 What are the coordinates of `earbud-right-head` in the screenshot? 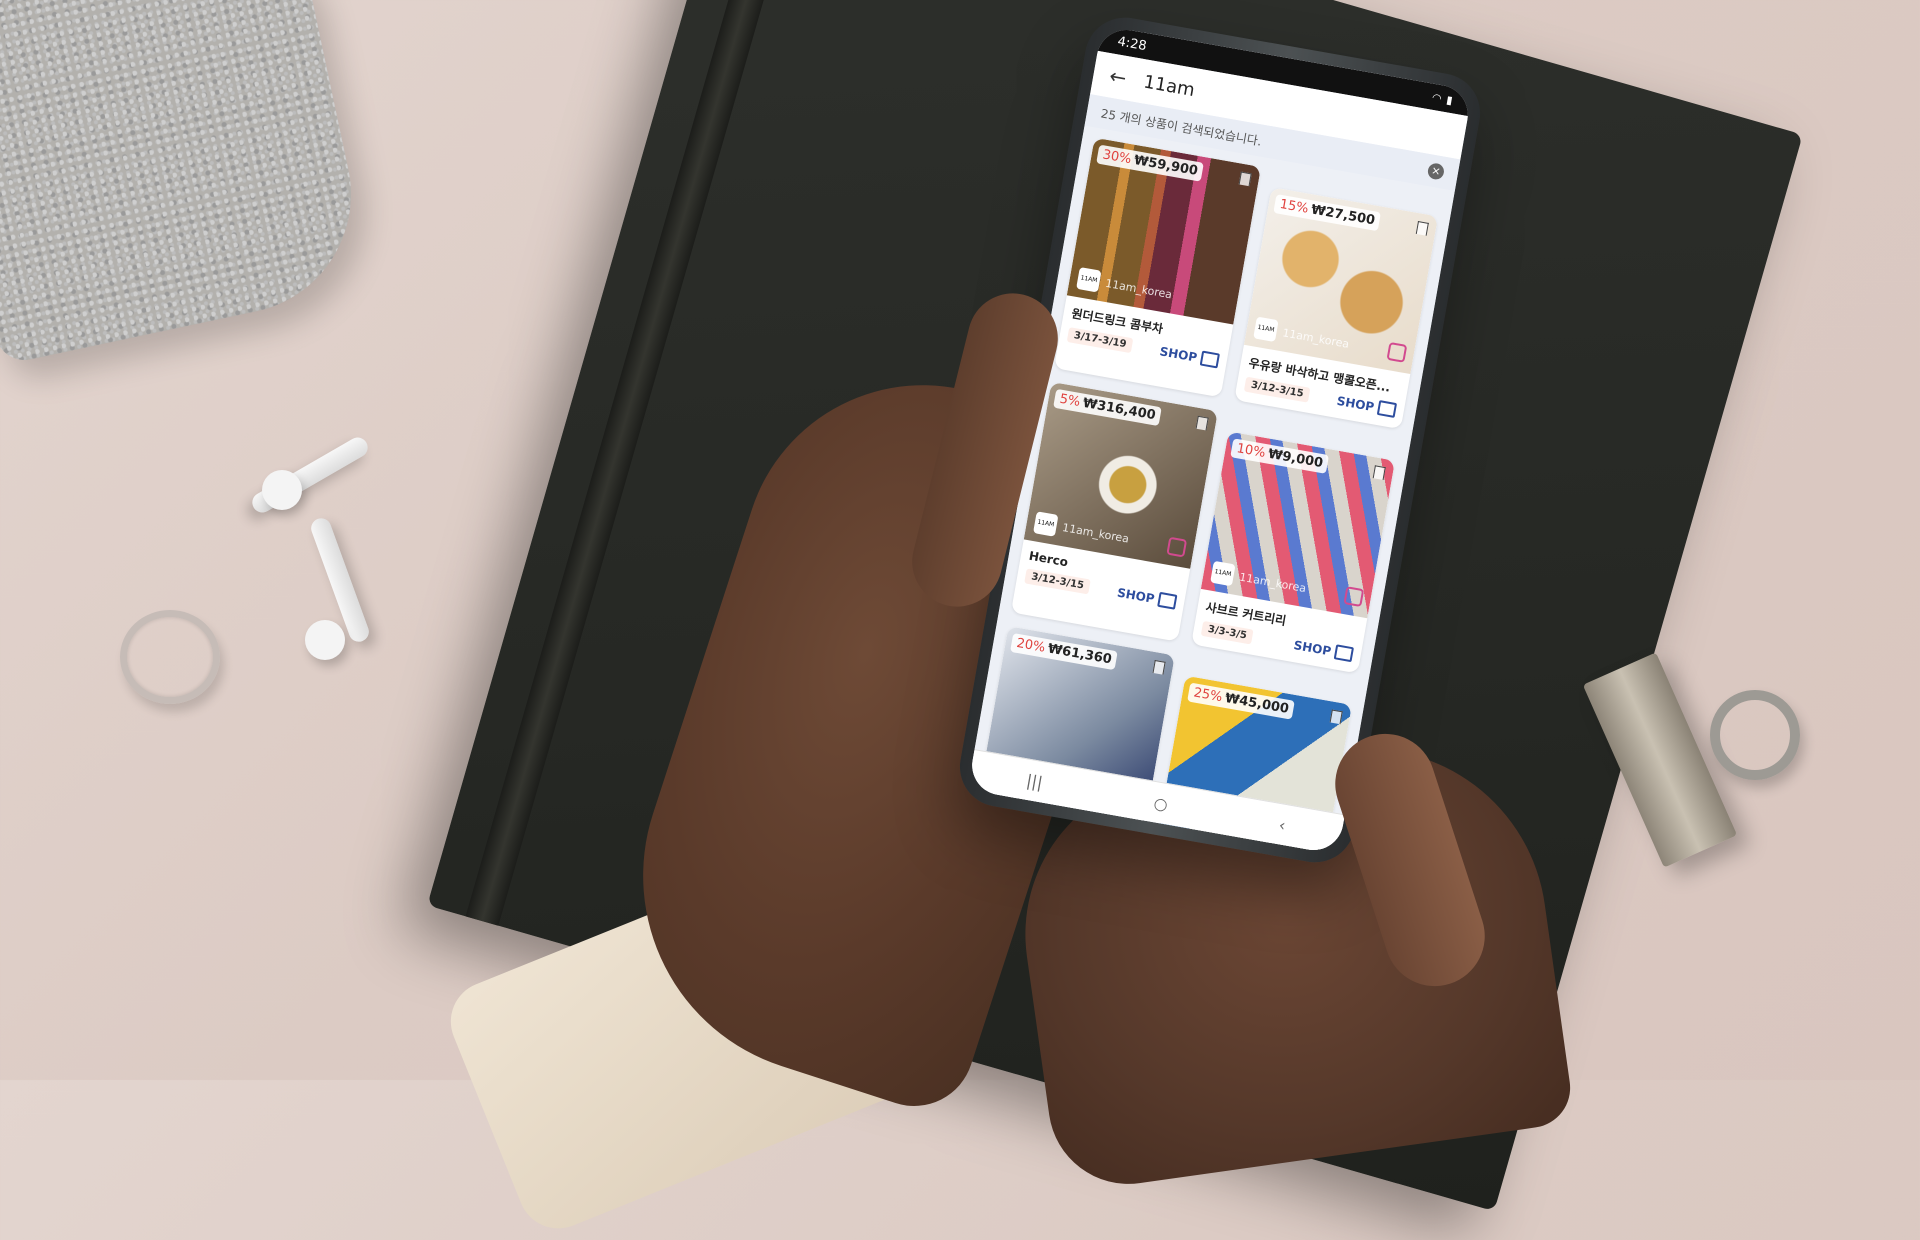 It's located at (325, 640).